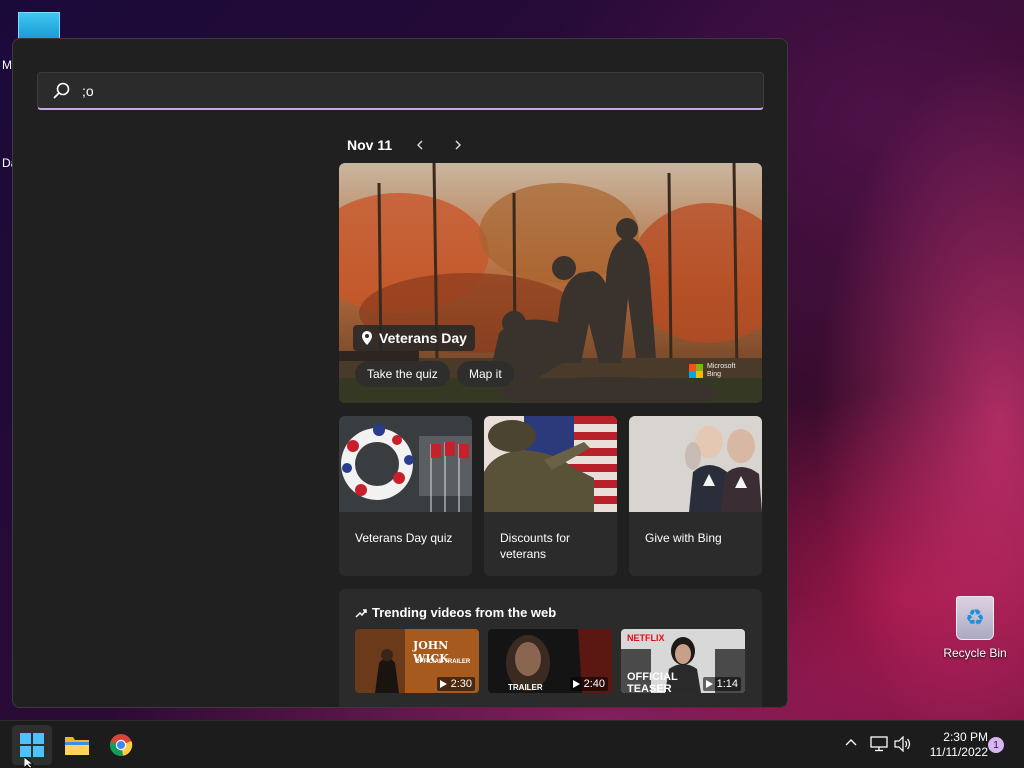 The height and width of the screenshot is (768, 1024). Describe the element at coordinates (525, 687) in the screenshot. I see `video-caption: TRAILER` at that location.